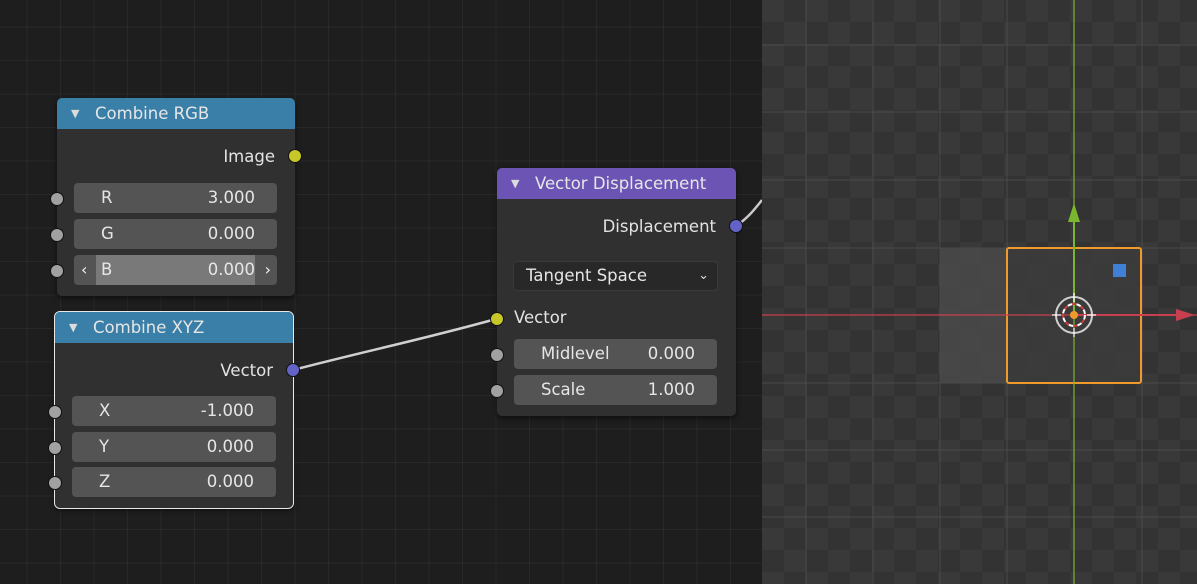 This screenshot has width=1197, height=584. I want to click on field-label: G, so click(107, 233).